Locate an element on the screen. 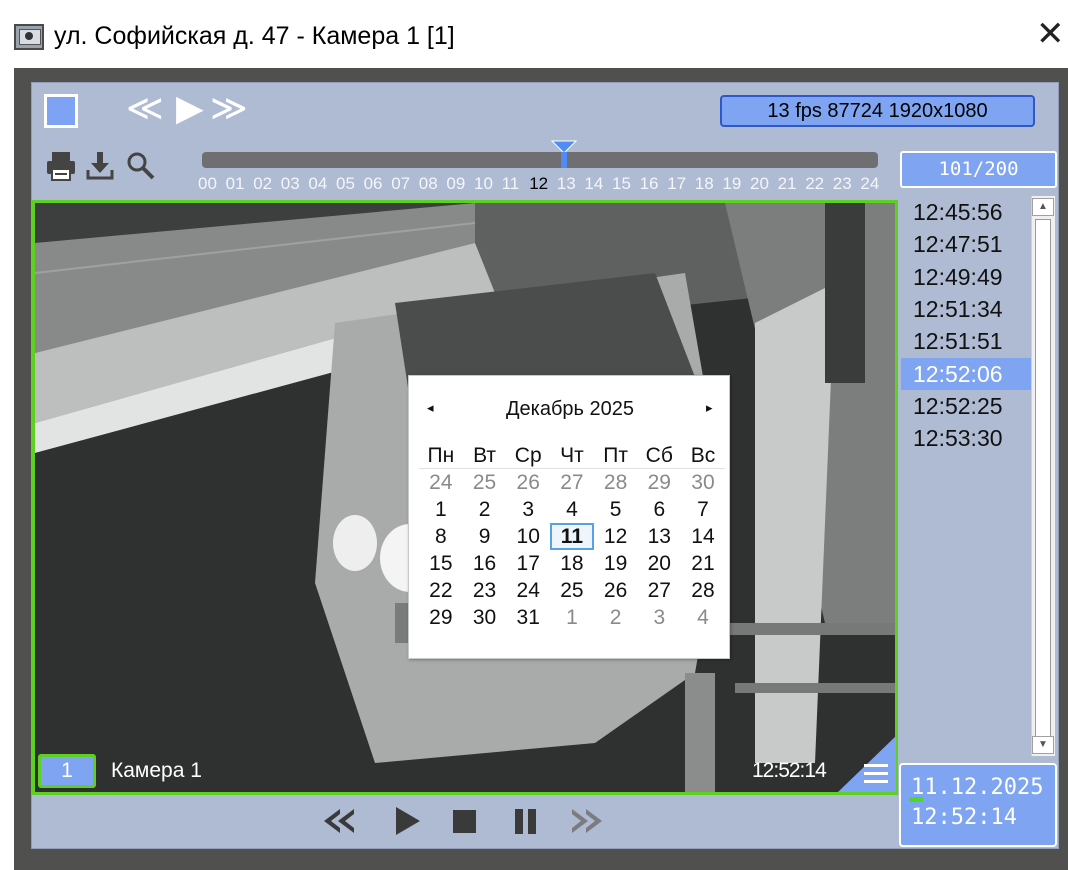 The image size is (1068, 870). timeline-hour-20: 20 is located at coordinates (759, 184).